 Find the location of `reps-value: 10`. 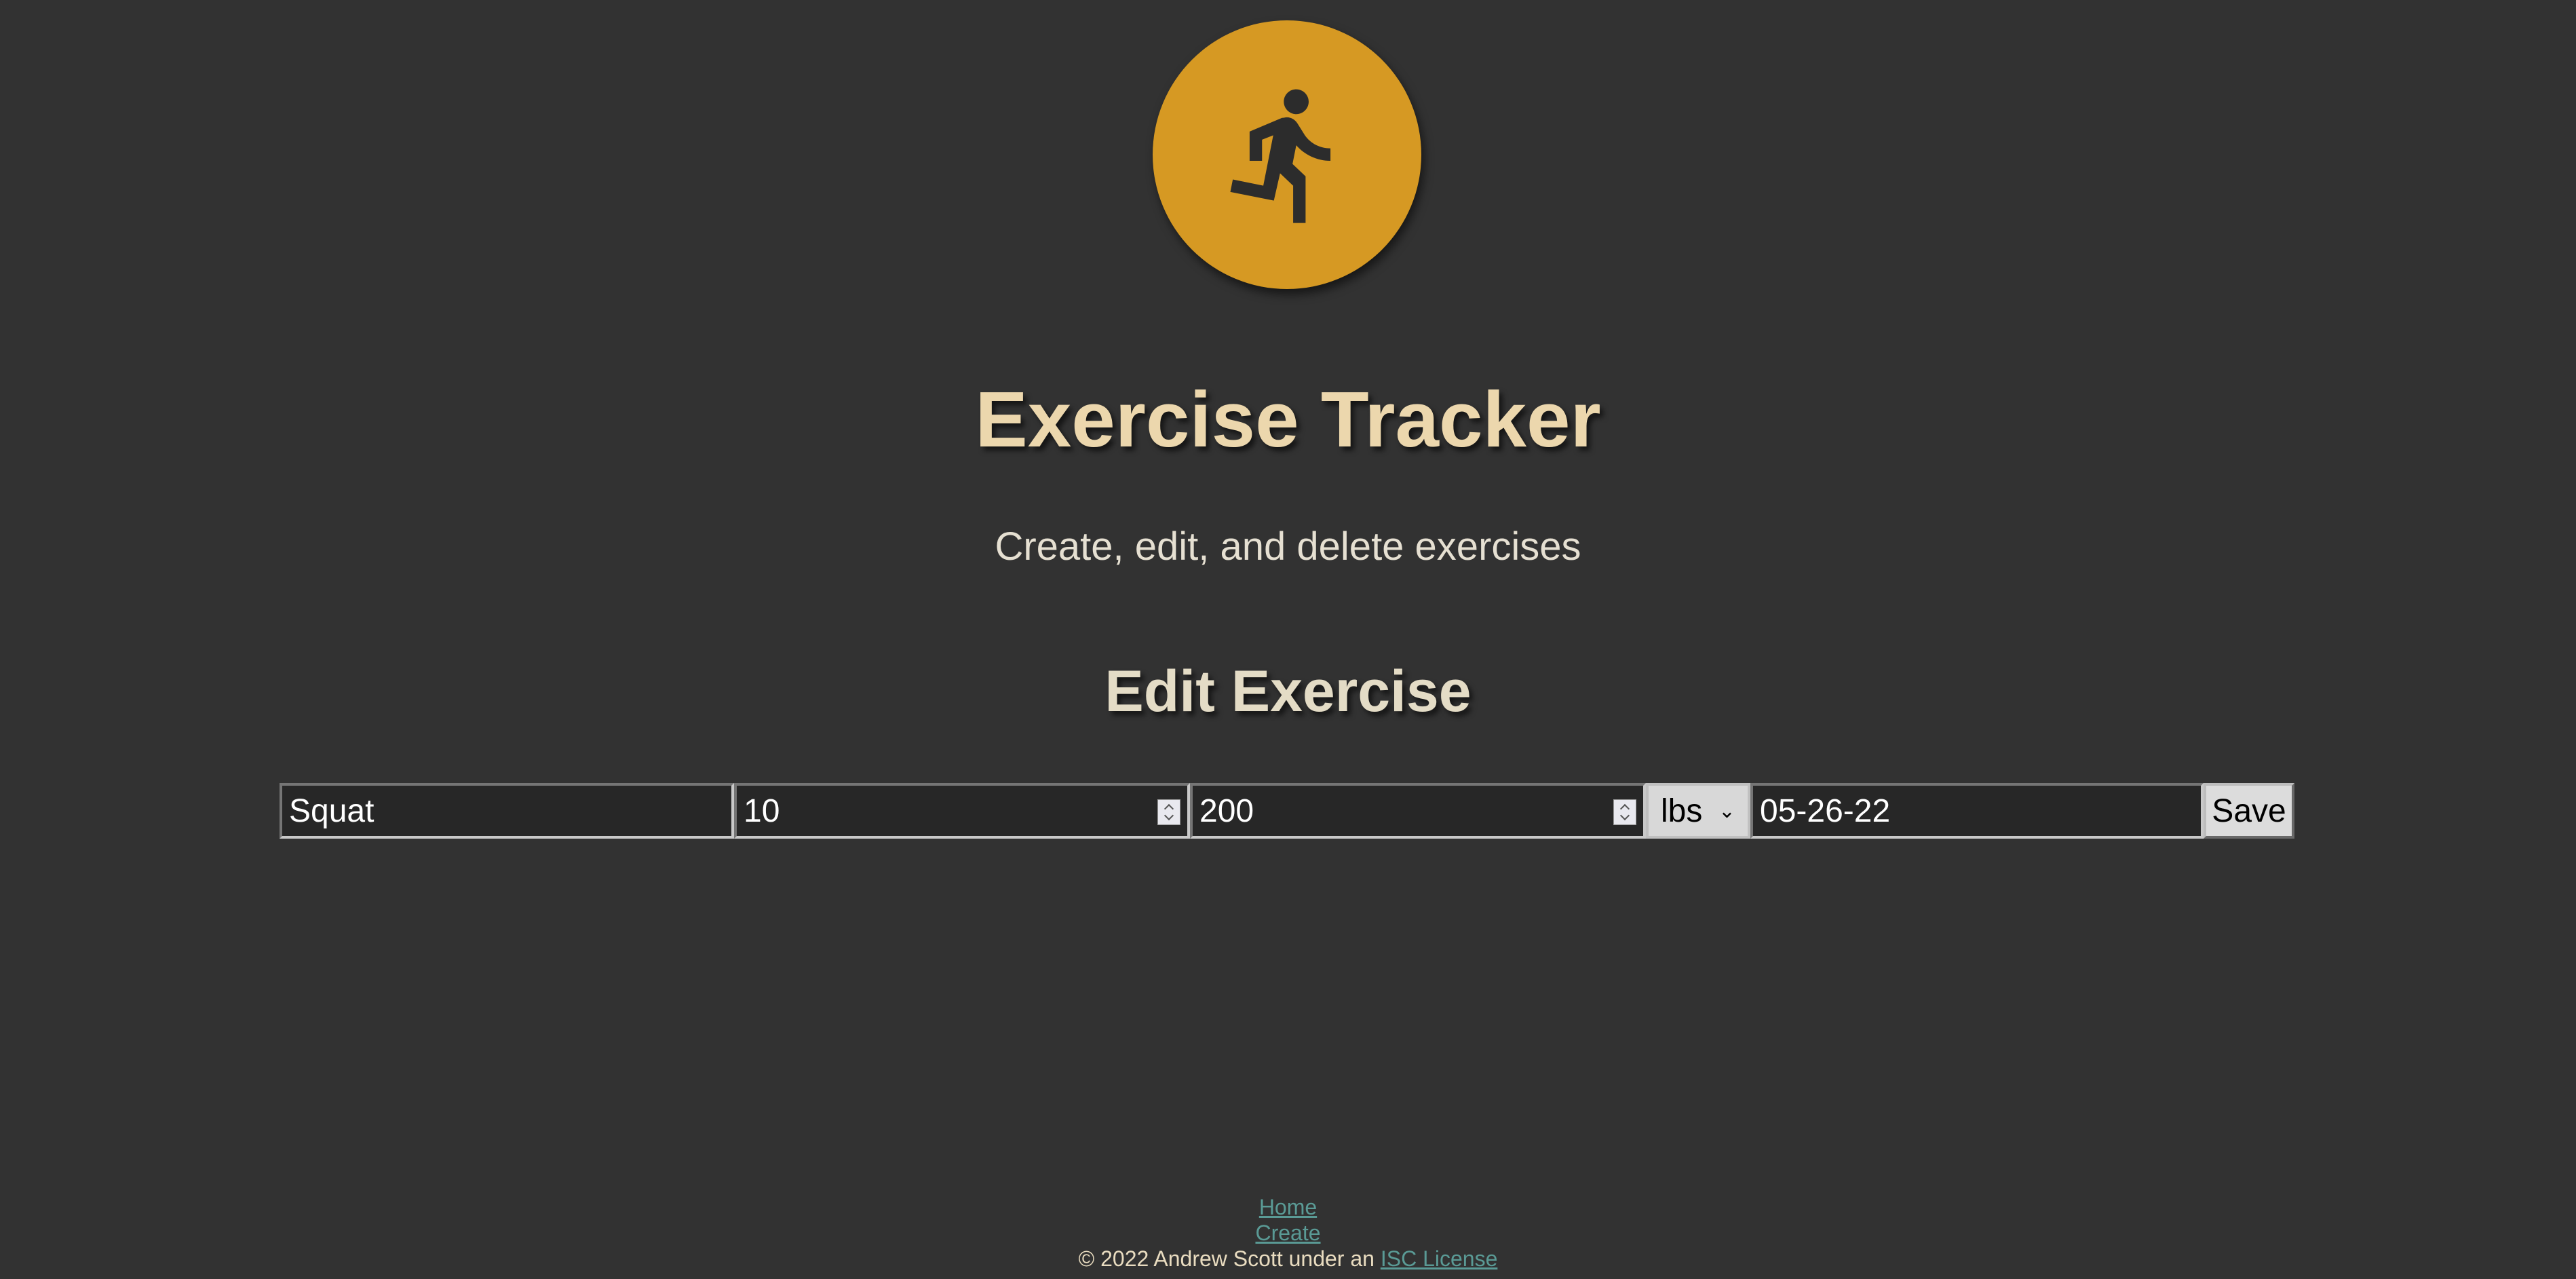

reps-value: 10 is located at coordinates (762, 811).